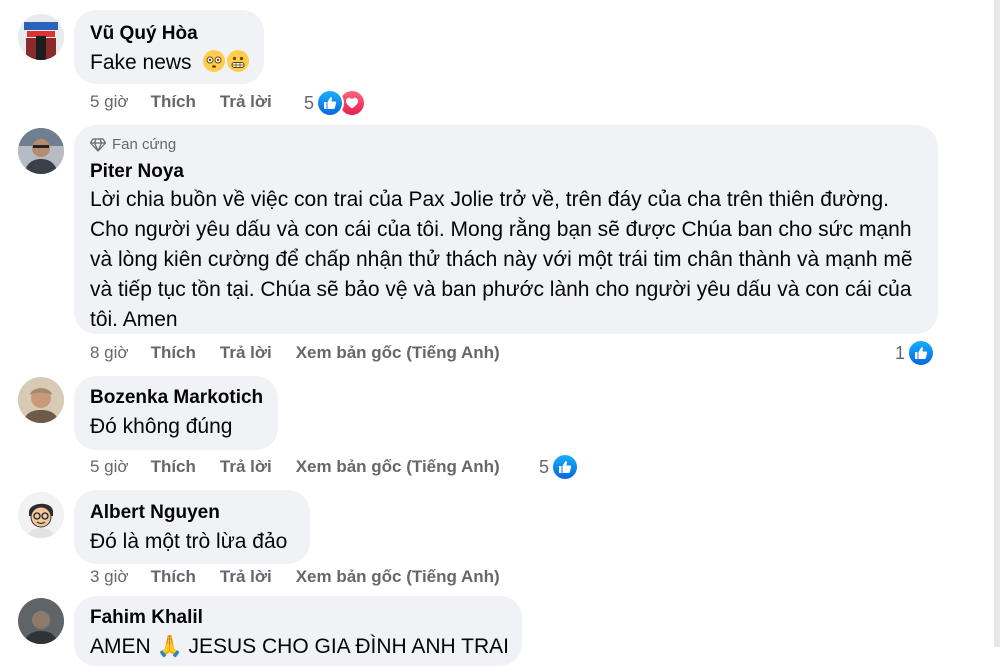 This screenshot has height=666, width=1000. I want to click on comment-author: Piter Noya, so click(514, 172).